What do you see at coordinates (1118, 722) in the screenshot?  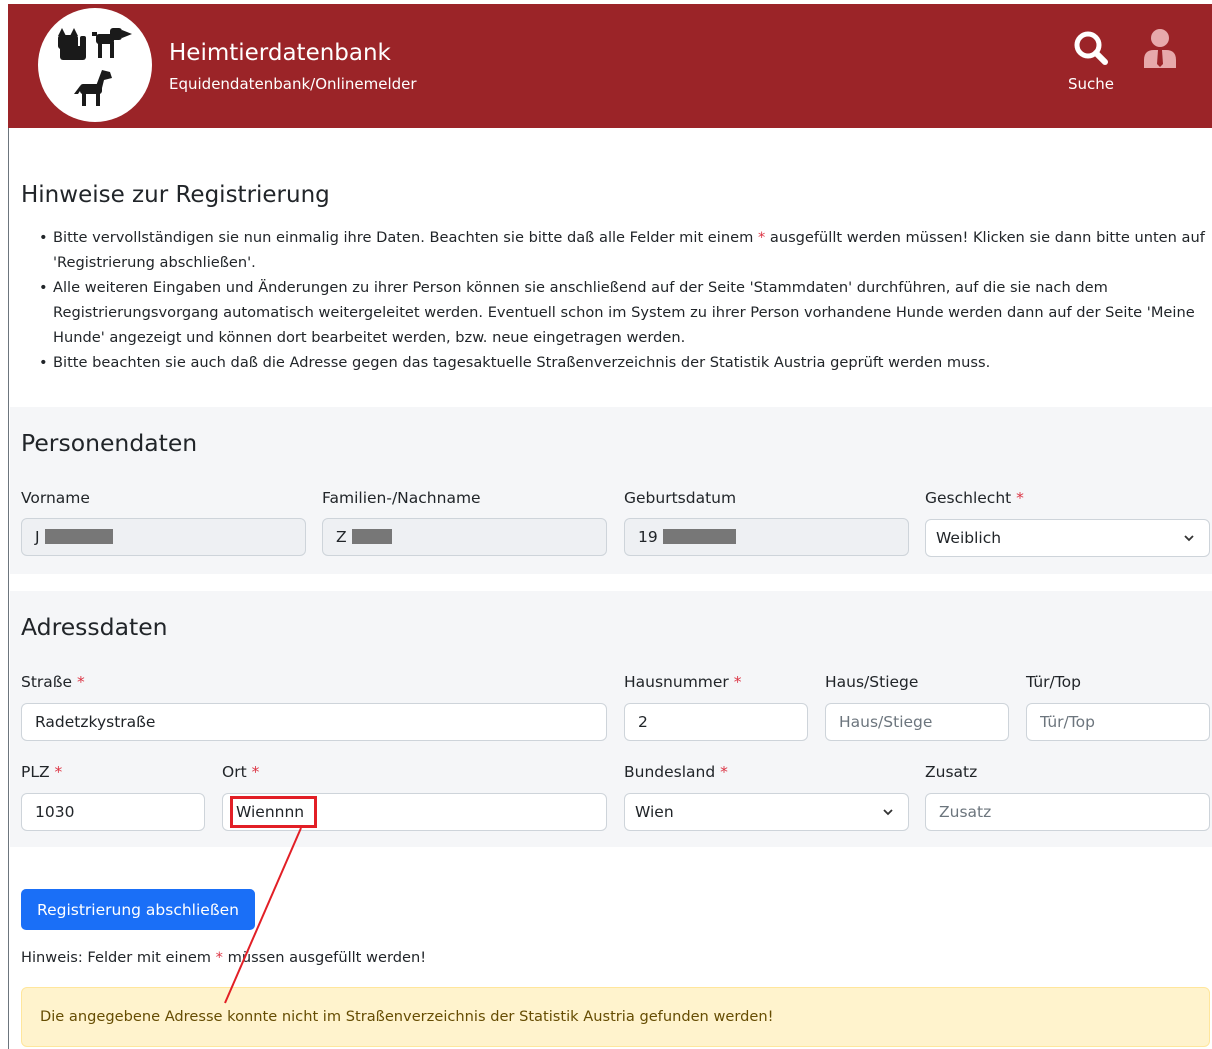 I see `door-input` at bounding box center [1118, 722].